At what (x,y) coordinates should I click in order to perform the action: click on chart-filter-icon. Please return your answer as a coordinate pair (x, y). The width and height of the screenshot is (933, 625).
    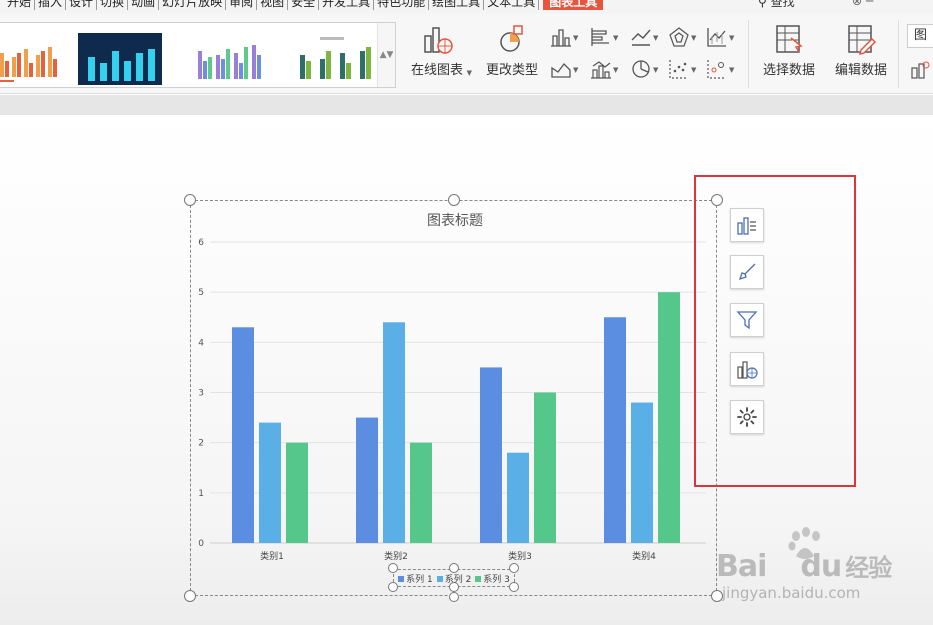
    Looking at the image, I should click on (747, 320).